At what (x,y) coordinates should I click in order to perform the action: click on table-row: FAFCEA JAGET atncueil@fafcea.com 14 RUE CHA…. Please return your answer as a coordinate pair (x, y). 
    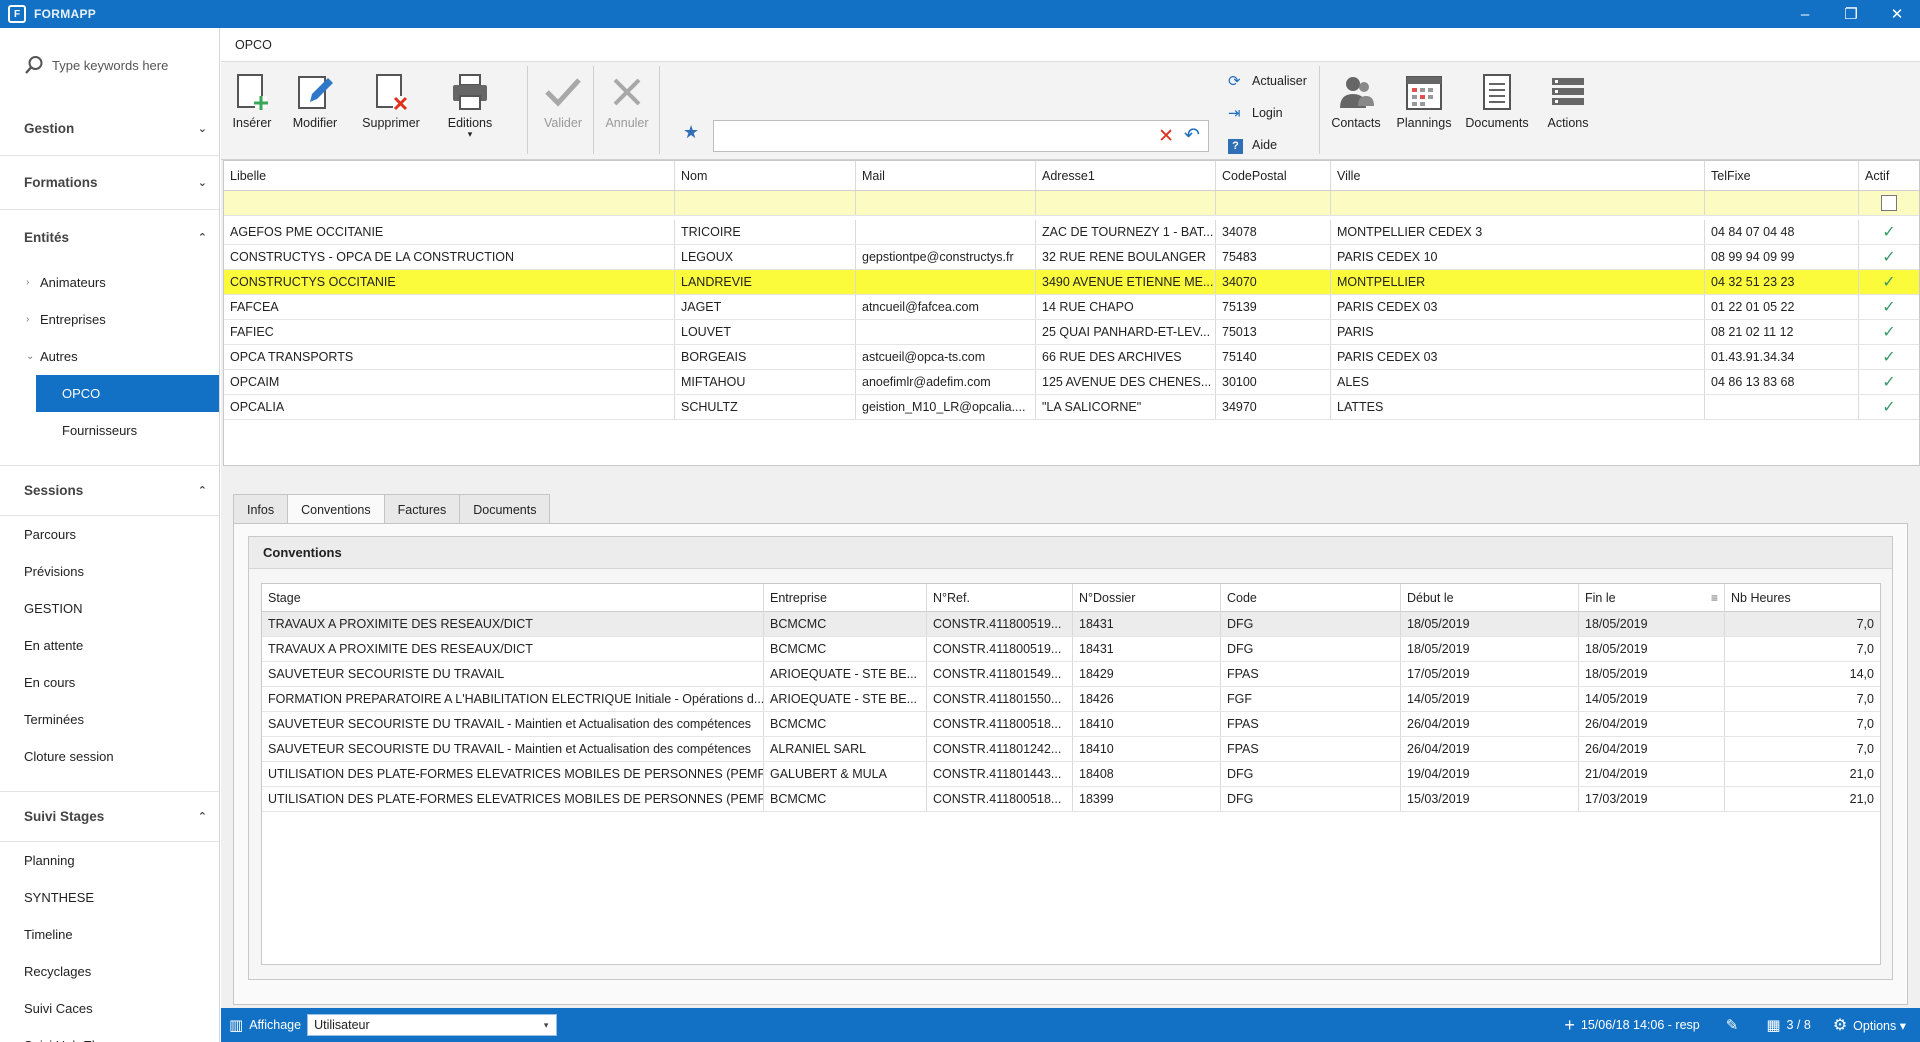
    Looking at the image, I should click on (1071, 307).